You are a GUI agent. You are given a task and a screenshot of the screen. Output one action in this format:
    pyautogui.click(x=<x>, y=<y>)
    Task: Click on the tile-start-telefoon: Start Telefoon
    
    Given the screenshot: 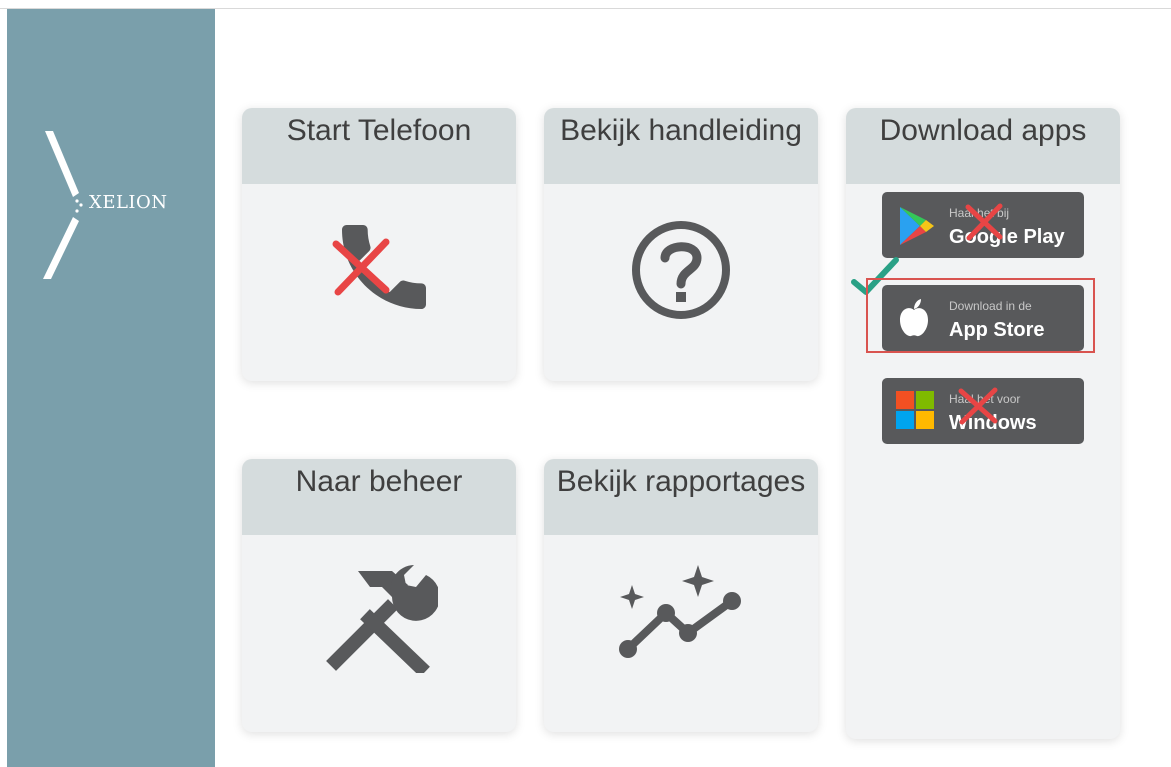 What is the action you would take?
    pyautogui.click(x=379, y=244)
    